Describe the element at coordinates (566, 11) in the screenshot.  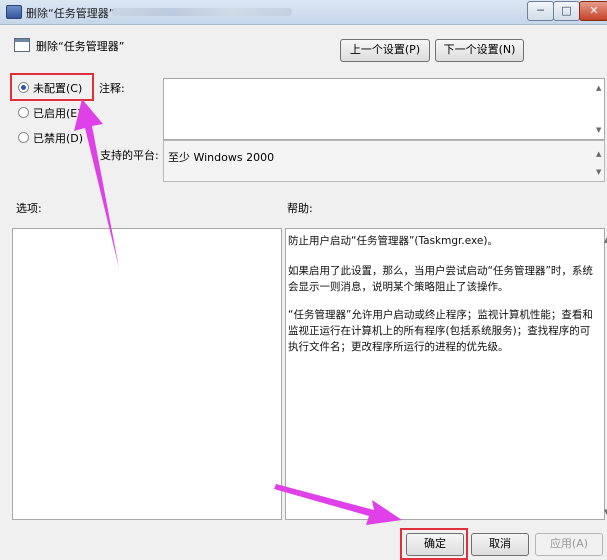
I see `maximize-button: □` at that location.